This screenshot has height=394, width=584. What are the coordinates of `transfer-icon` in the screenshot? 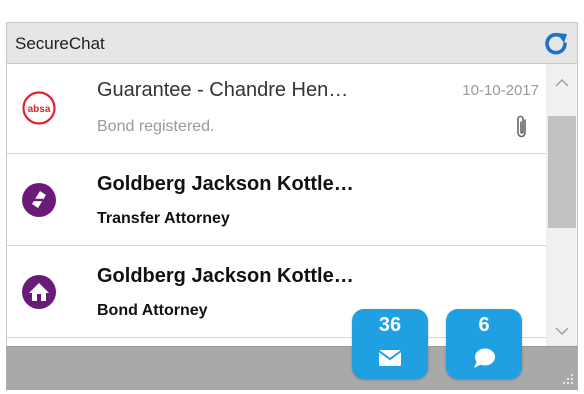 It's located at (39, 200).